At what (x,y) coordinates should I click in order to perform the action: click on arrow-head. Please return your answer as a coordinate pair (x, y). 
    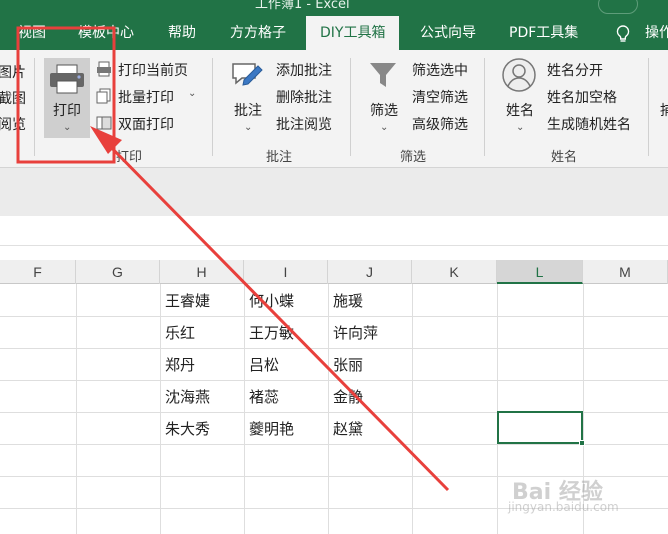
    Looking at the image, I should click on (106, 140).